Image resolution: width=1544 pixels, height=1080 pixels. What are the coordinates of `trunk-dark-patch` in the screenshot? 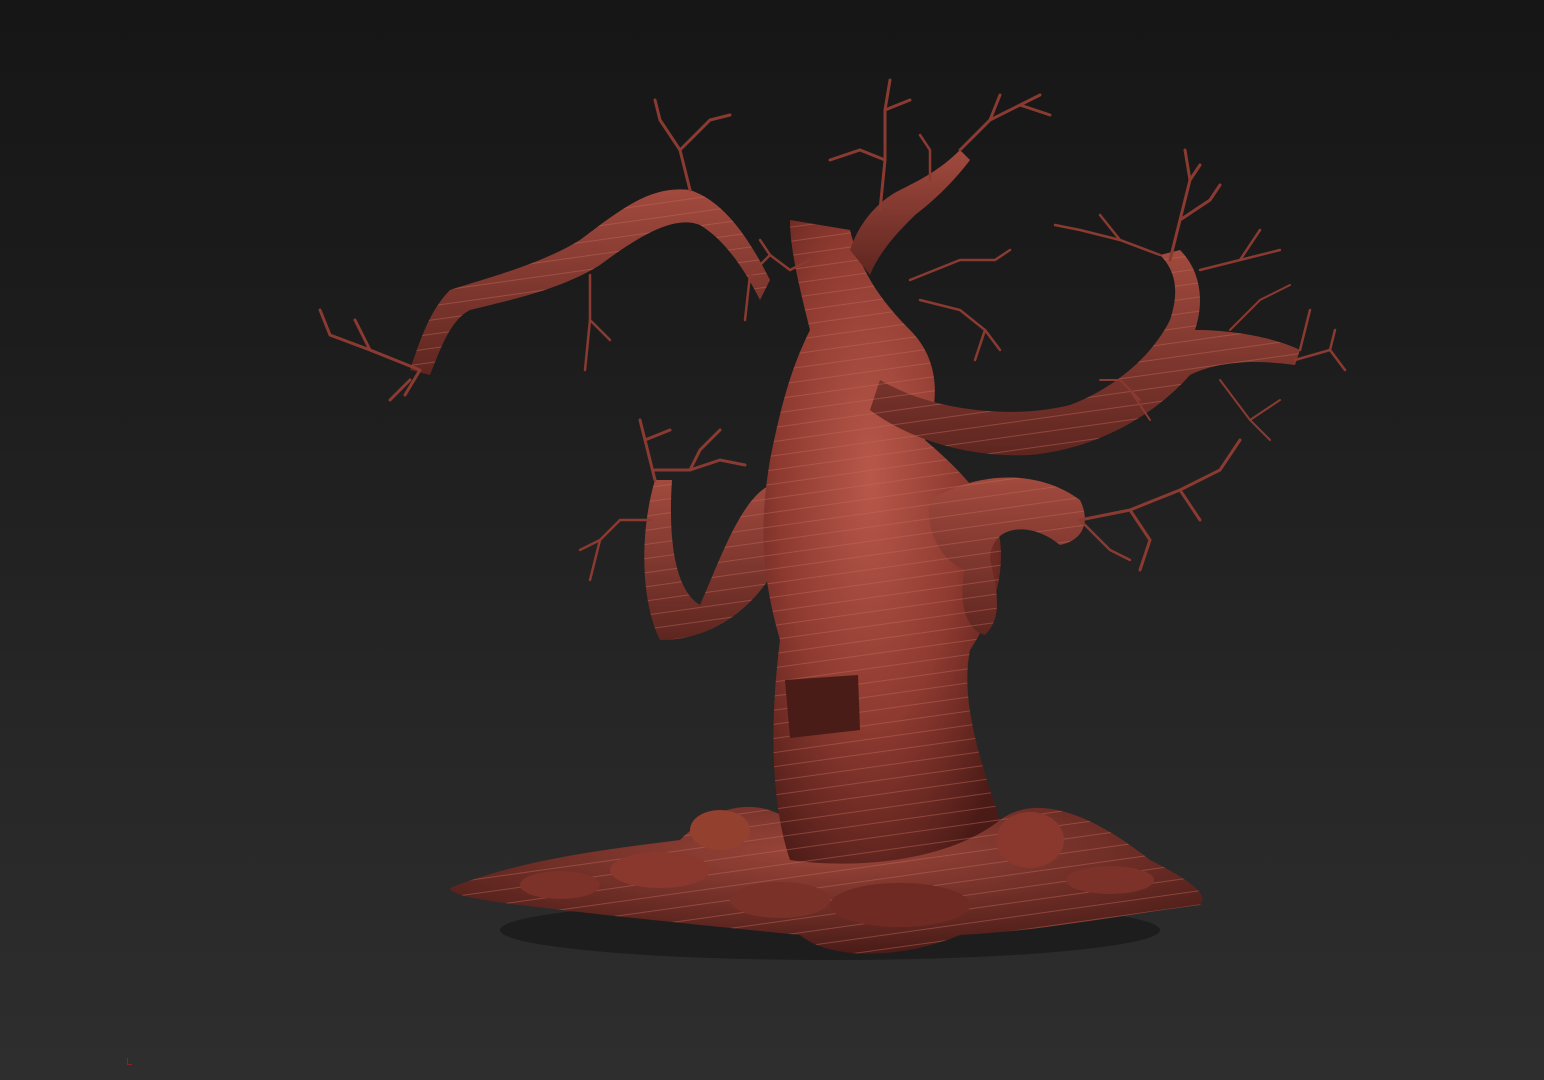 It's located at (822, 706).